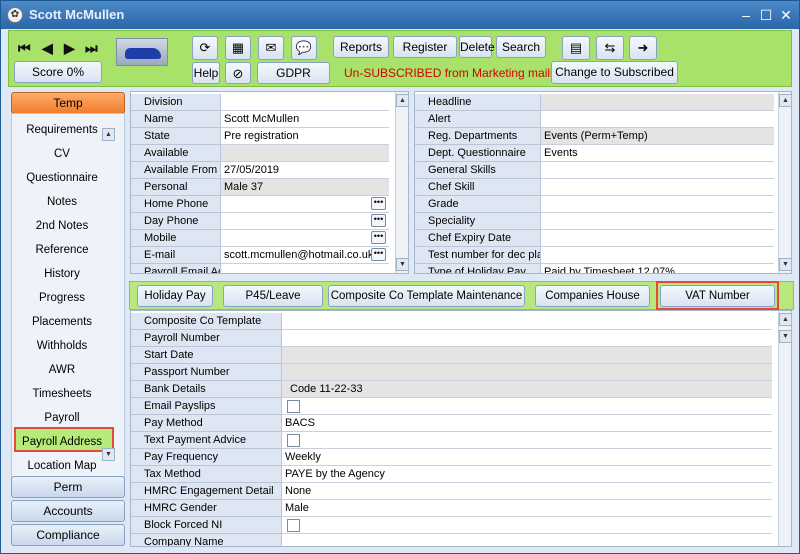 This screenshot has width=800, height=554. What do you see at coordinates (69, 48) in the screenshot?
I see `next-record-icon: ▶` at bounding box center [69, 48].